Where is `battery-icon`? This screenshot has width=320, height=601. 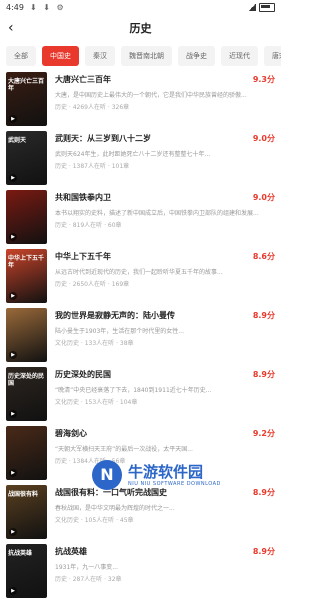 battery-icon is located at coordinates (267, 7).